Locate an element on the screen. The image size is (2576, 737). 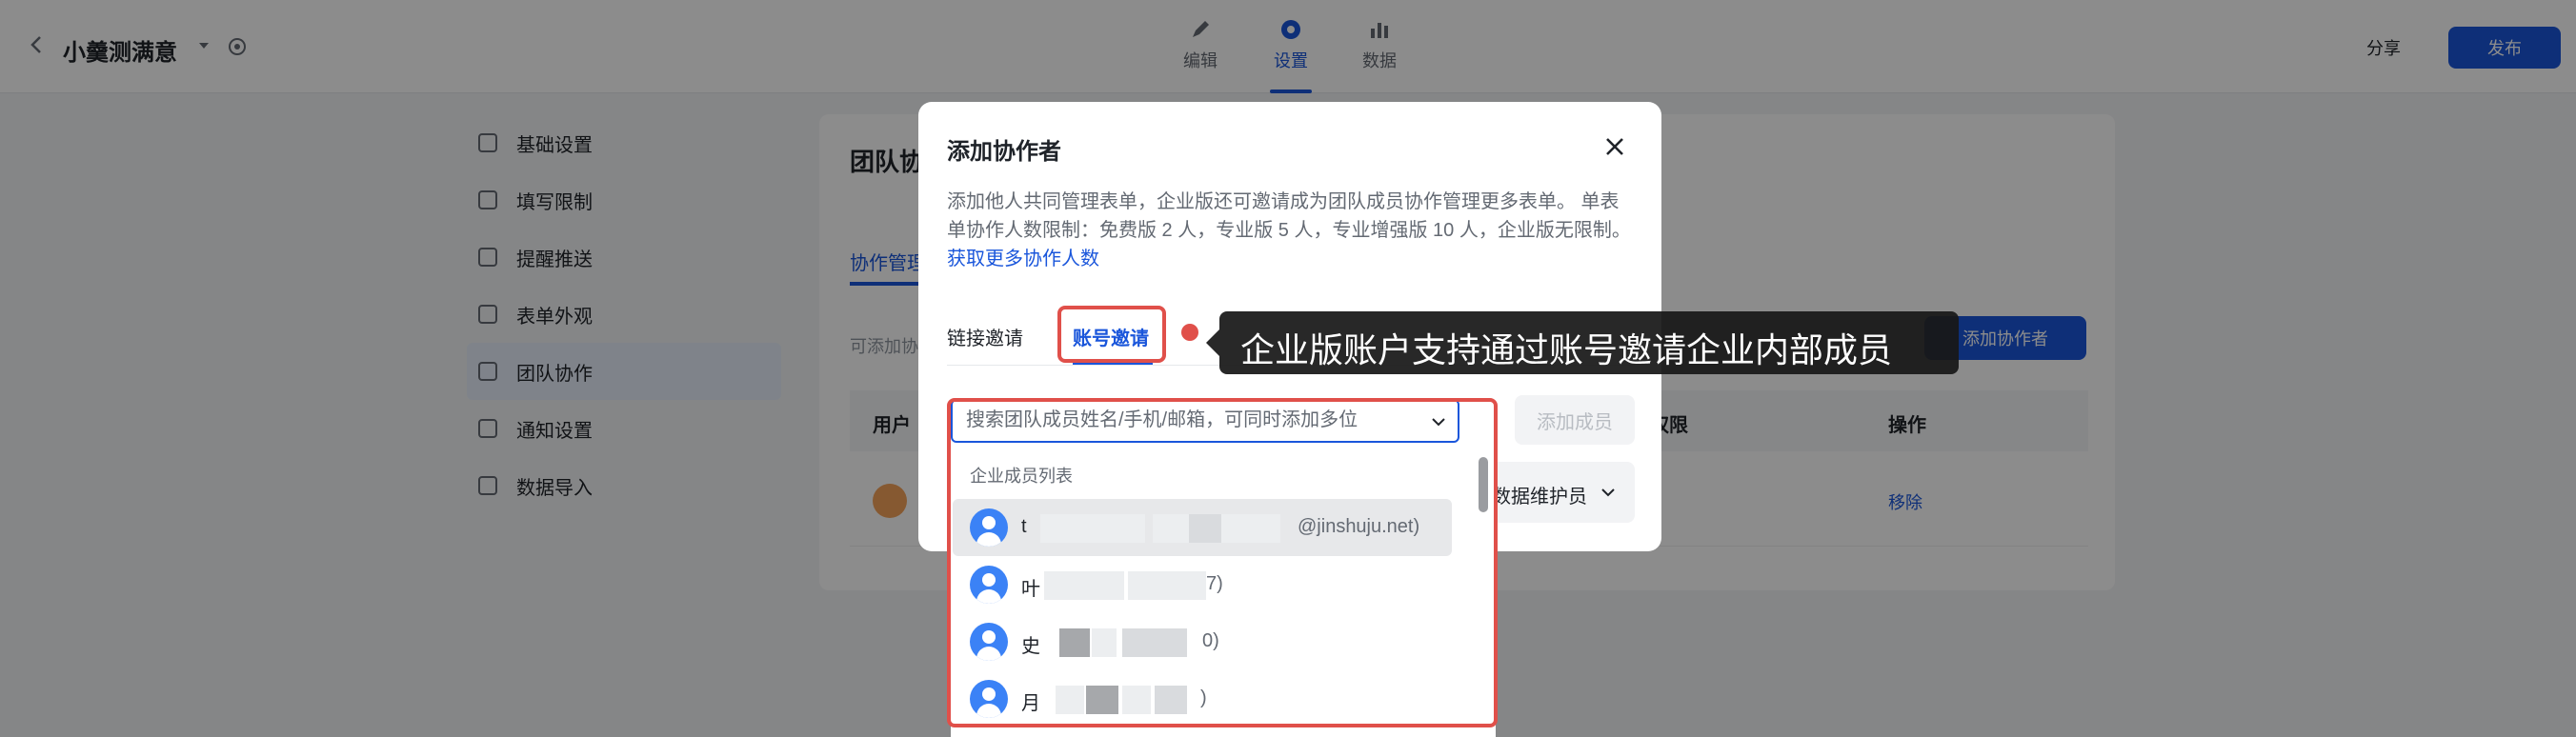
role-select: 数据维护员 is located at coordinates (1564, 493).